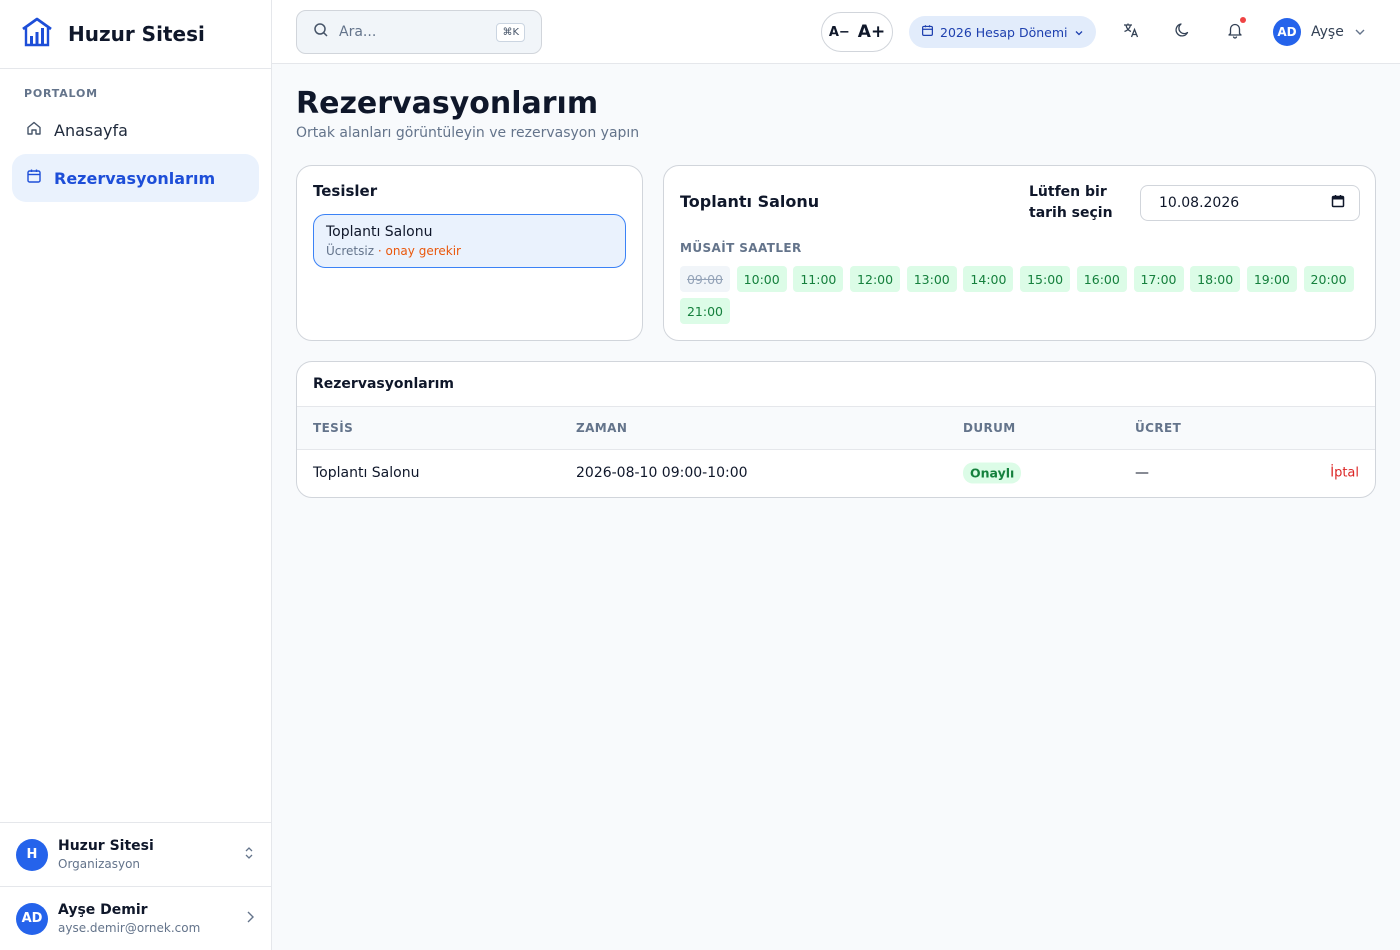  I want to click on time-slot: 17:00, so click(1158, 279).